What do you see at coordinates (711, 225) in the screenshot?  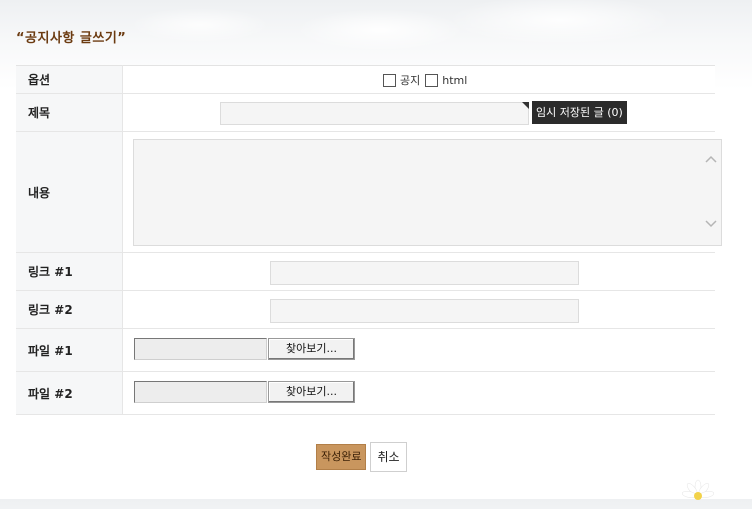 I see `chevron-down-icon` at bounding box center [711, 225].